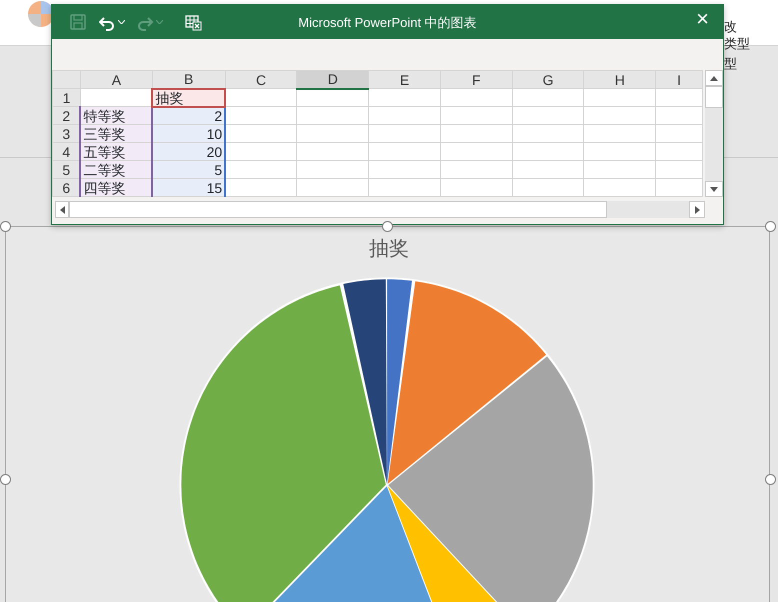 The image size is (778, 602). Describe the element at coordinates (189, 151) in the screenshot. I see `table-cell: 20` at that location.